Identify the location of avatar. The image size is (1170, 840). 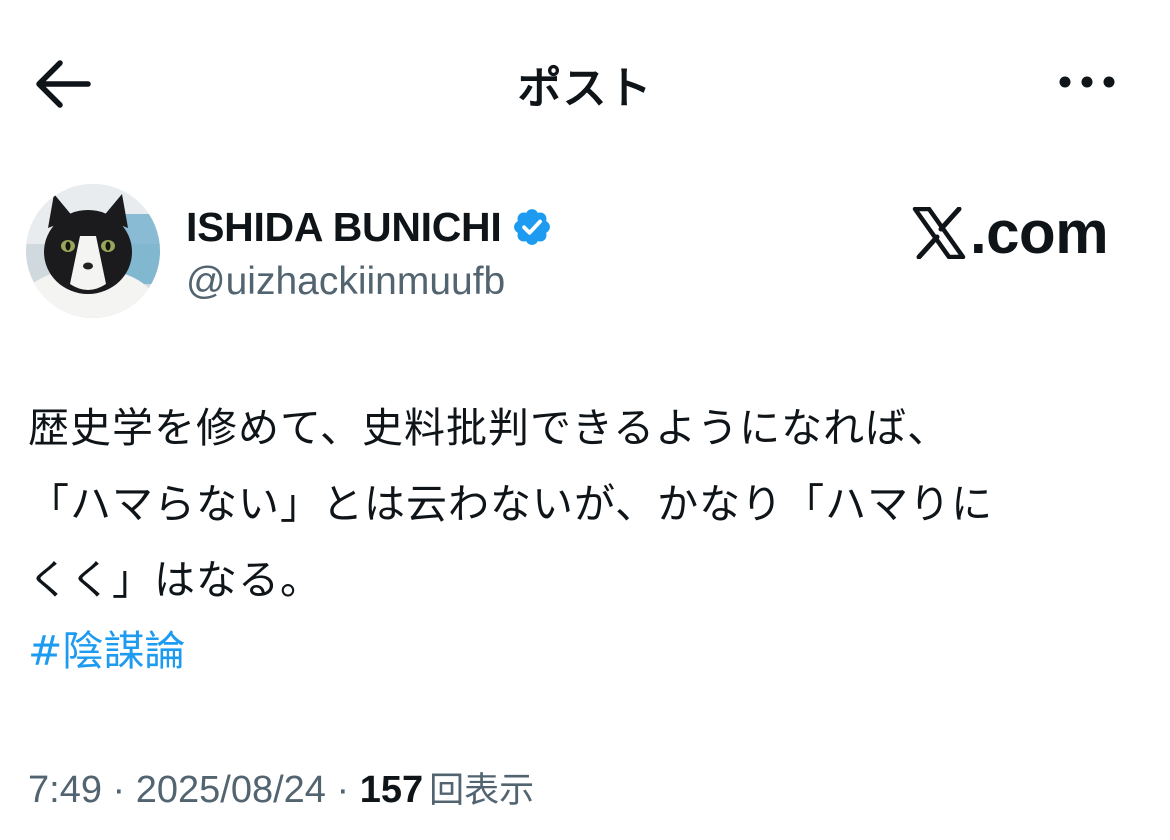
(93, 251).